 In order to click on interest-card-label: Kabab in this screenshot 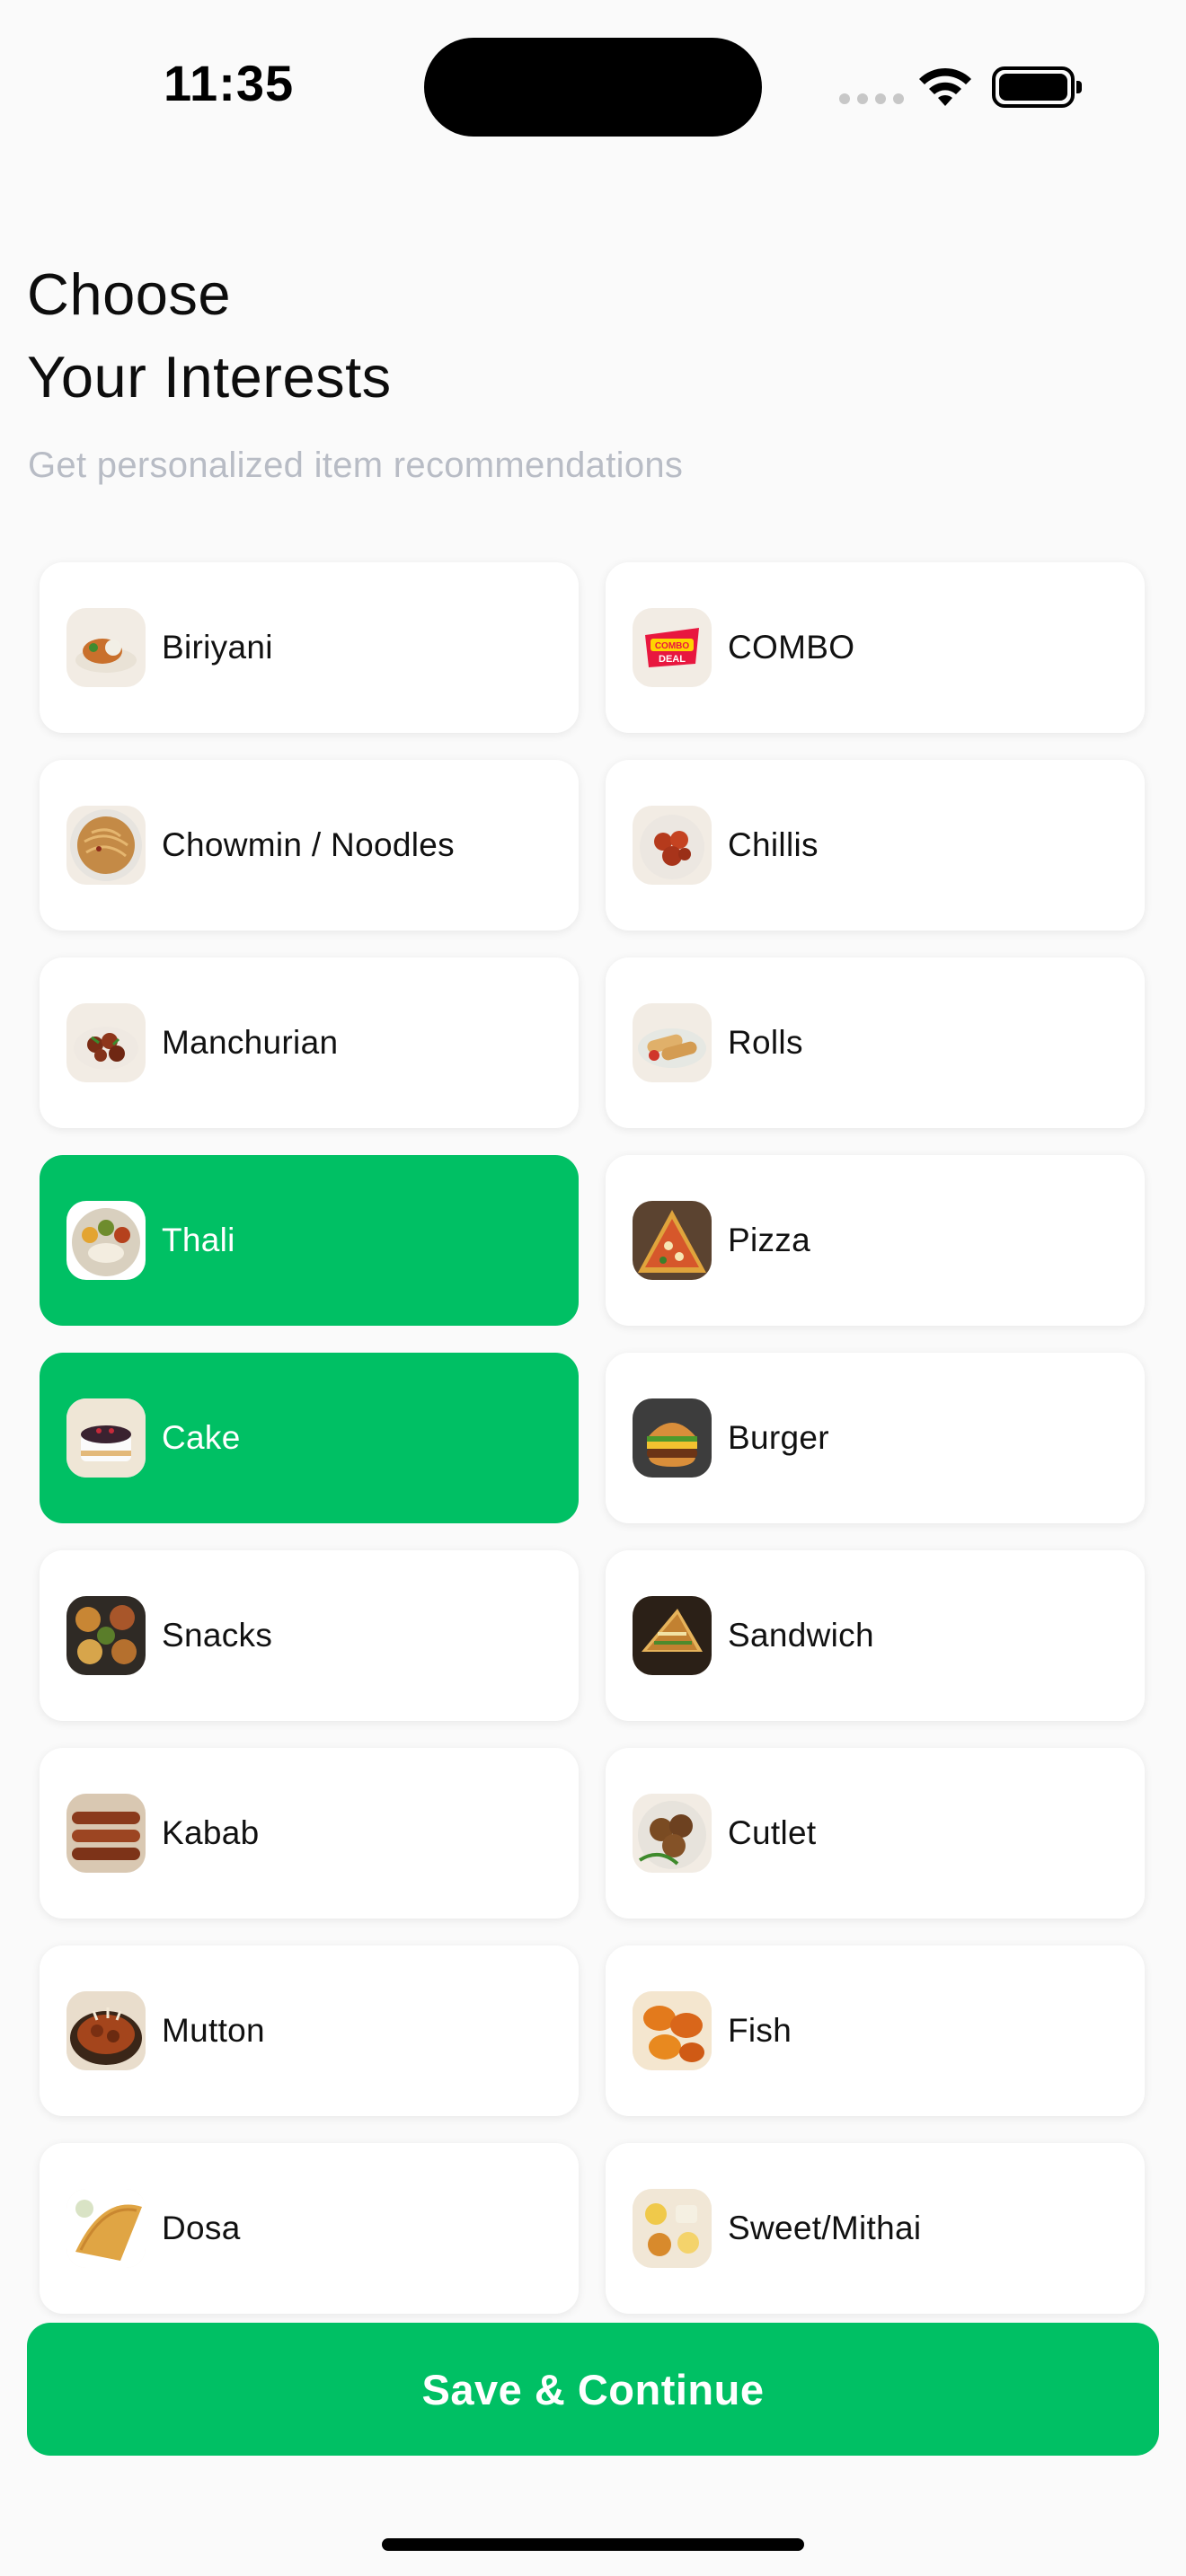, I will do `click(211, 1832)`.